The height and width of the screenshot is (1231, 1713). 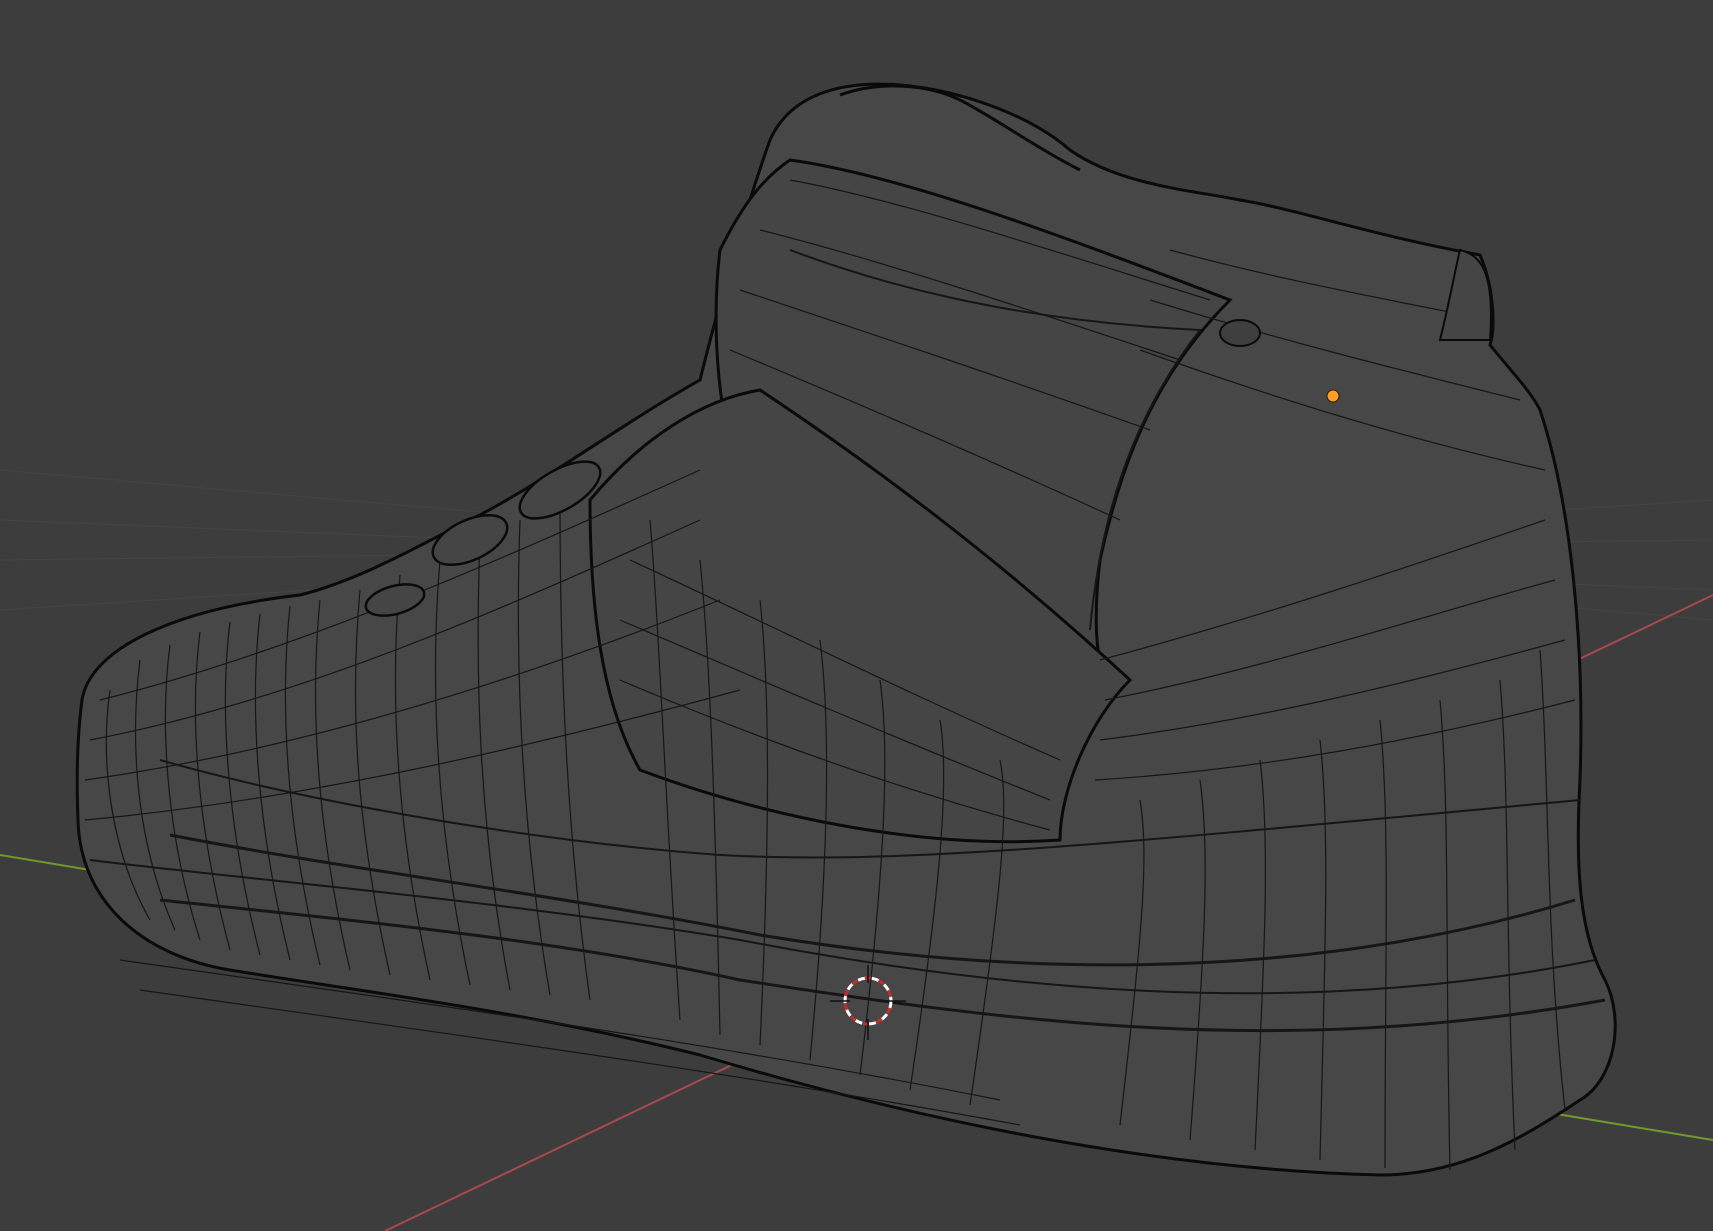 I want to click on strap-hole, so click(x=1240, y=333).